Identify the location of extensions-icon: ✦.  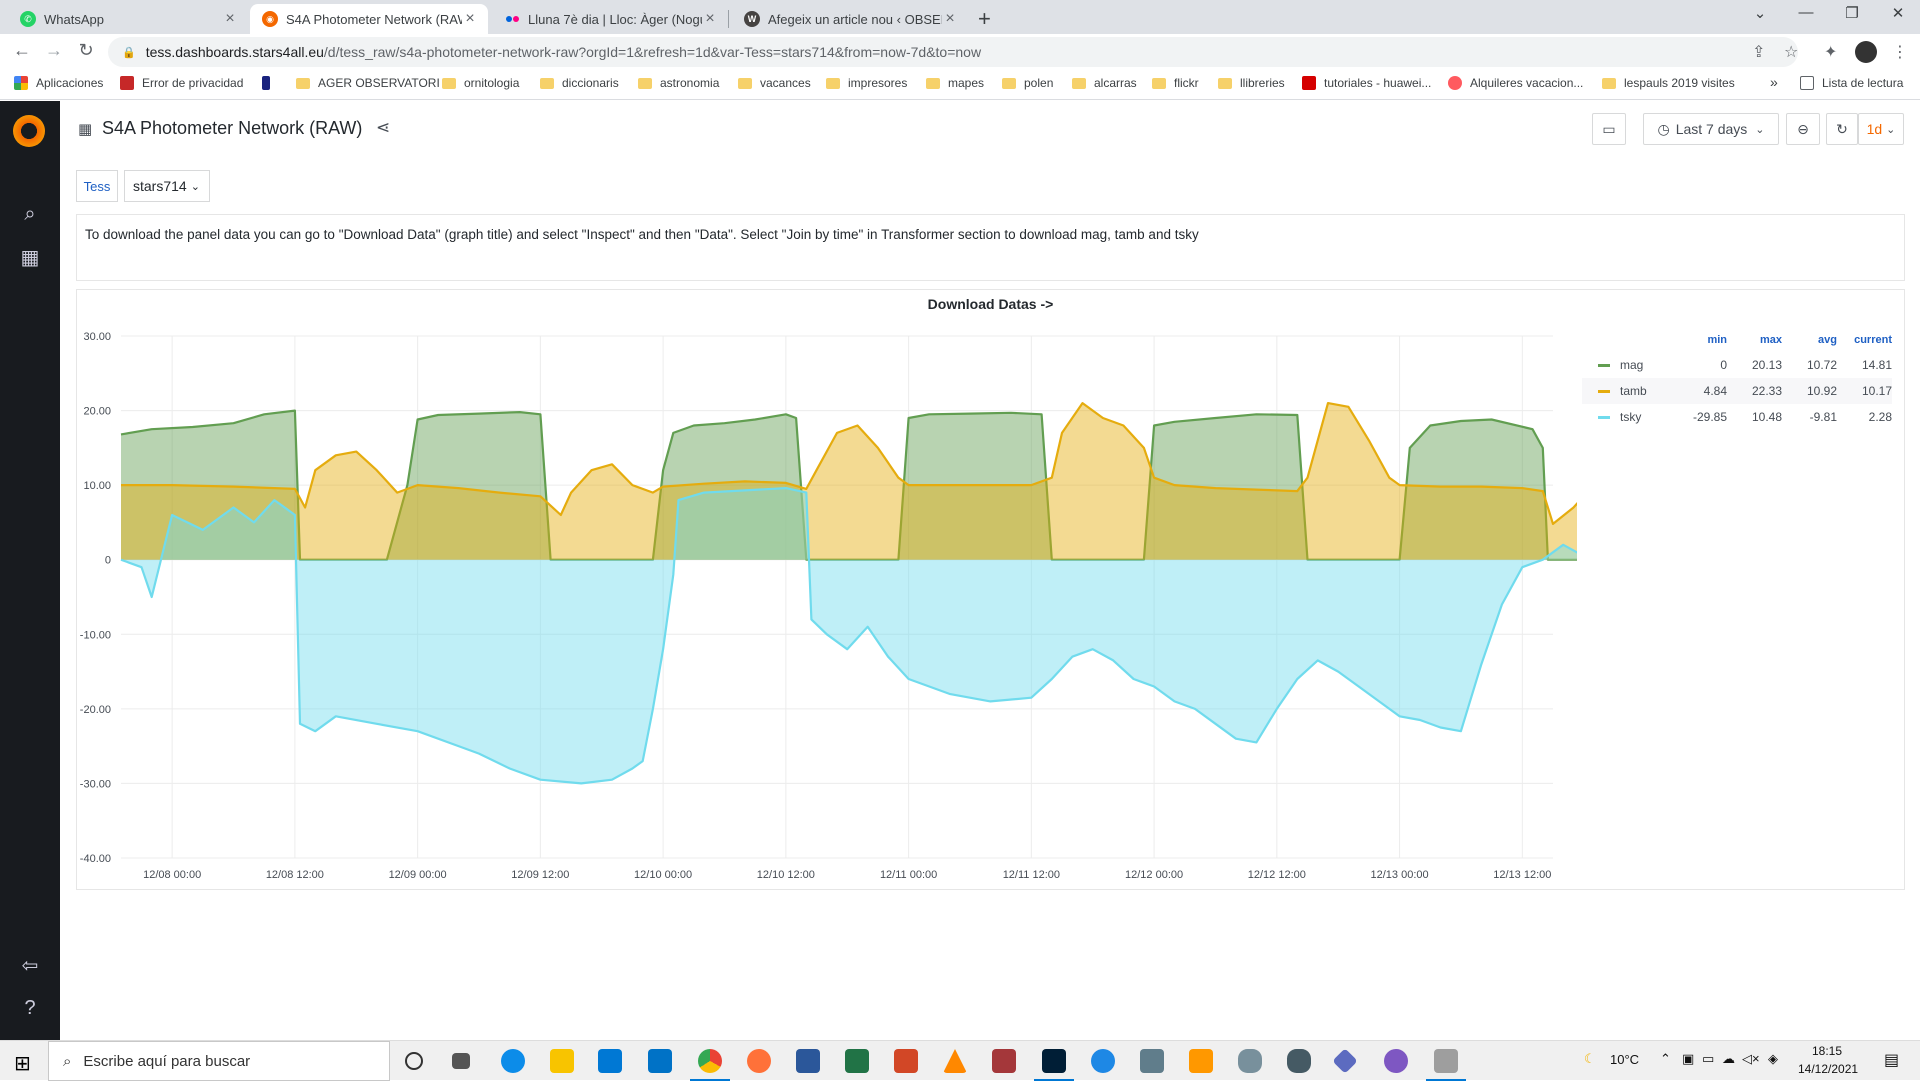
(1830, 52).